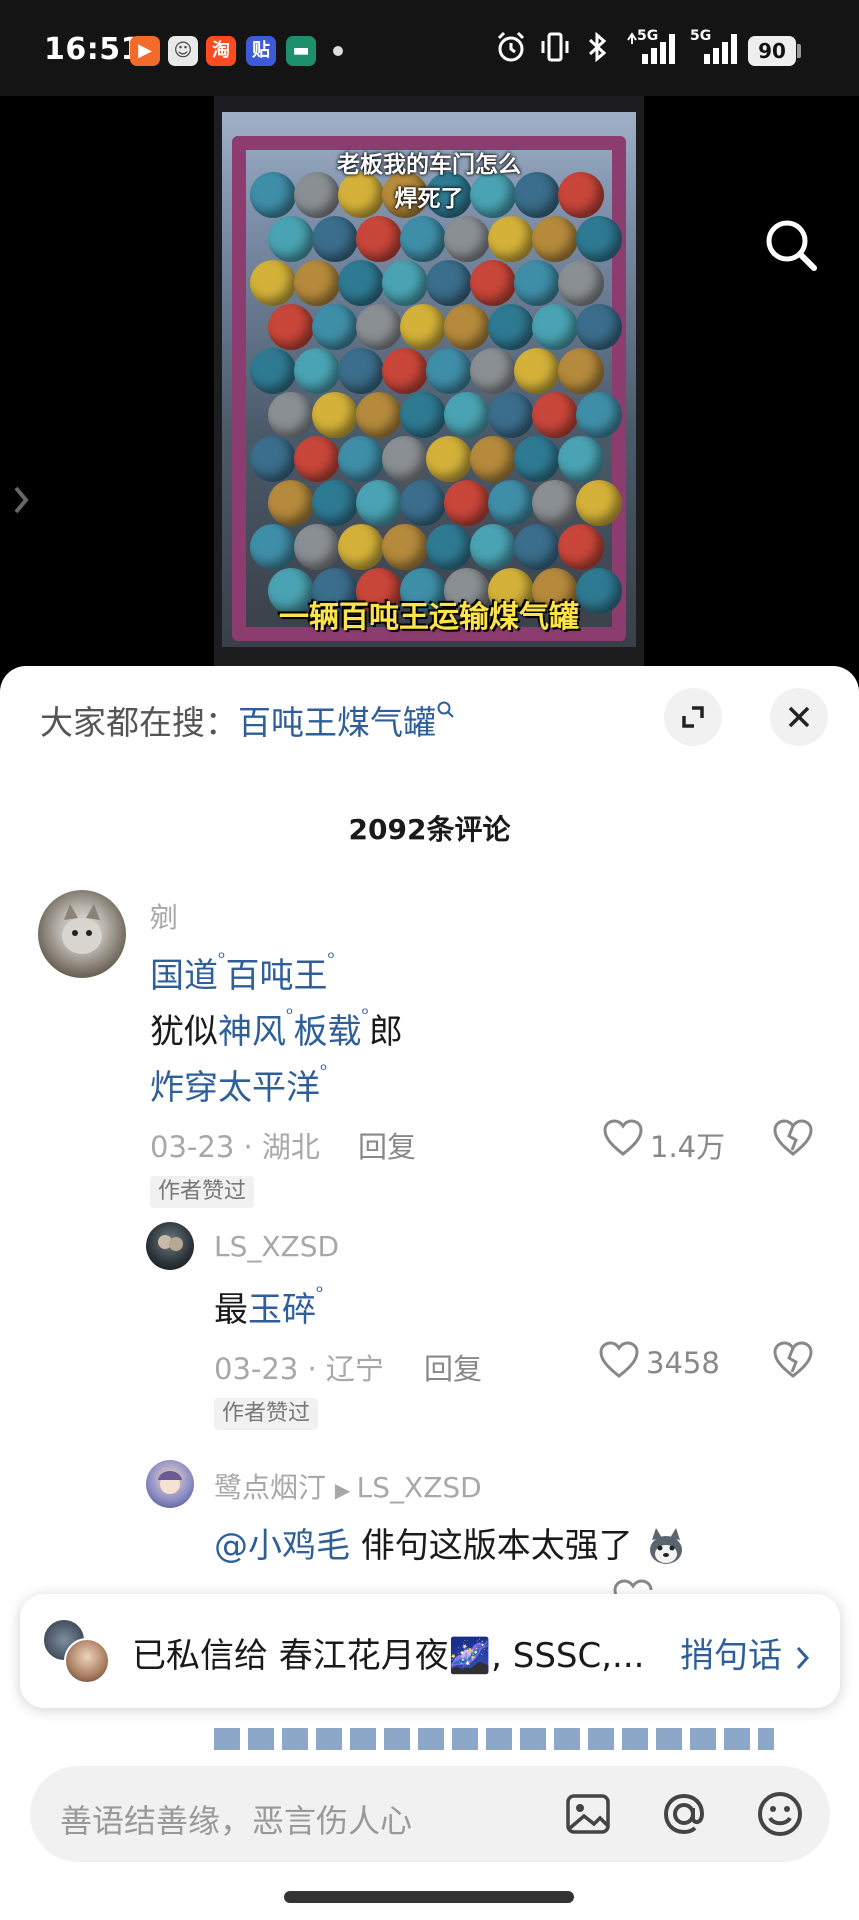 This screenshot has width=859, height=1920. I want to click on video-app-icon: ▶, so click(145, 51).